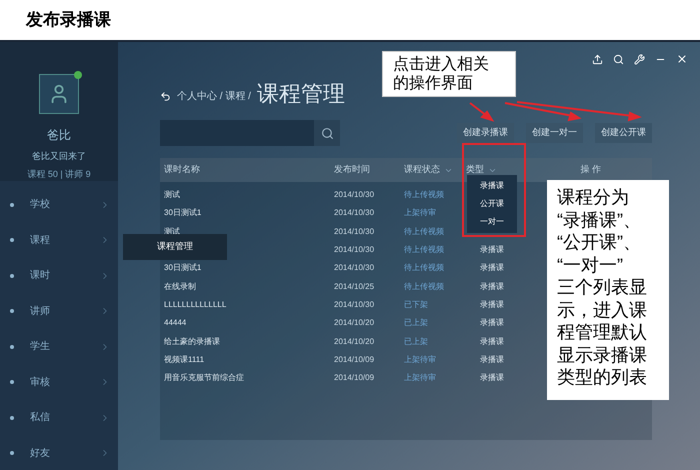  What do you see at coordinates (602, 287) in the screenshot?
I see `callout-line: 三个列表显` at bounding box center [602, 287].